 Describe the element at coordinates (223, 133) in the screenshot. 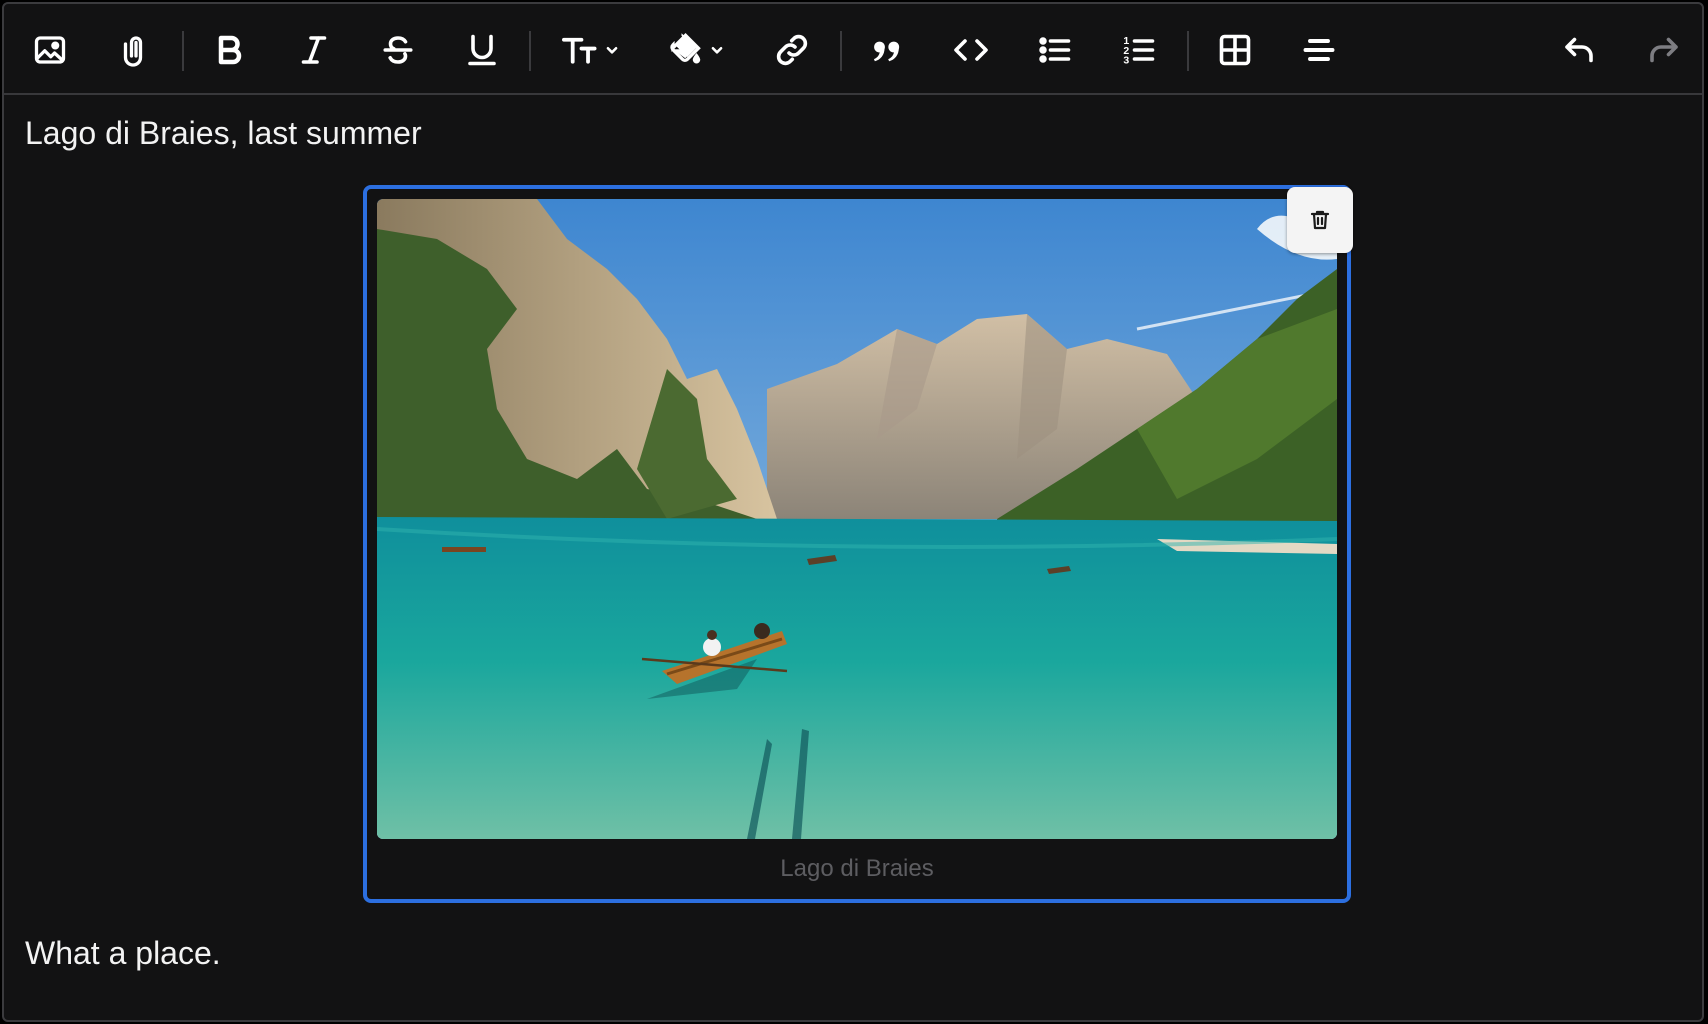

I see `paragraph-title: Lago di Braies, last summer` at that location.